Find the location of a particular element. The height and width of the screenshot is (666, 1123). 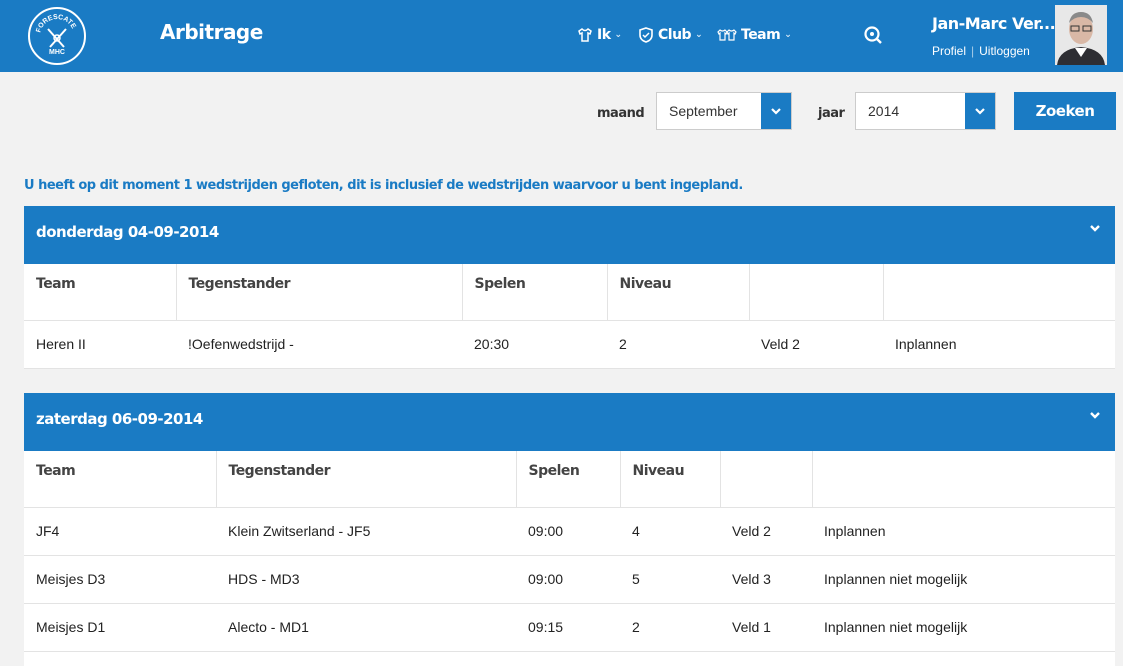

avatar is located at coordinates (1081, 35).